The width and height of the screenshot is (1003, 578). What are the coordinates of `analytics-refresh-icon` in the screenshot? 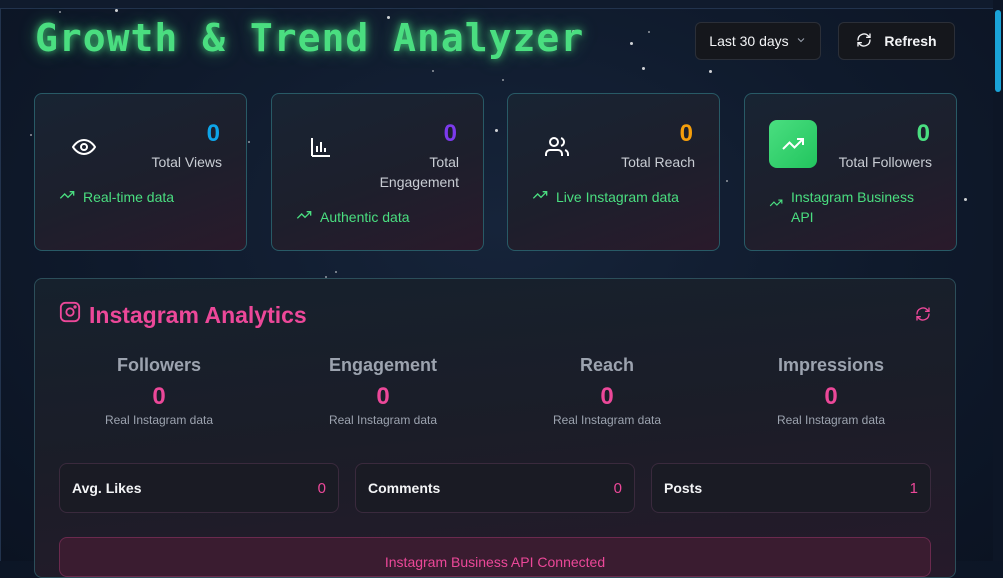 It's located at (923, 316).